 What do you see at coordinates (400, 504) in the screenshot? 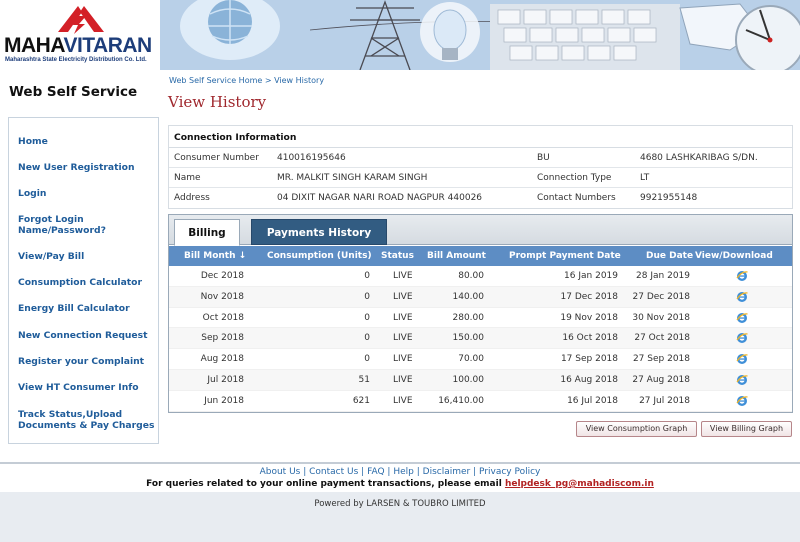
I see `powered-by: Powered by LARSEN & TOUBRO LIMITED` at bounding box center [400, 504].